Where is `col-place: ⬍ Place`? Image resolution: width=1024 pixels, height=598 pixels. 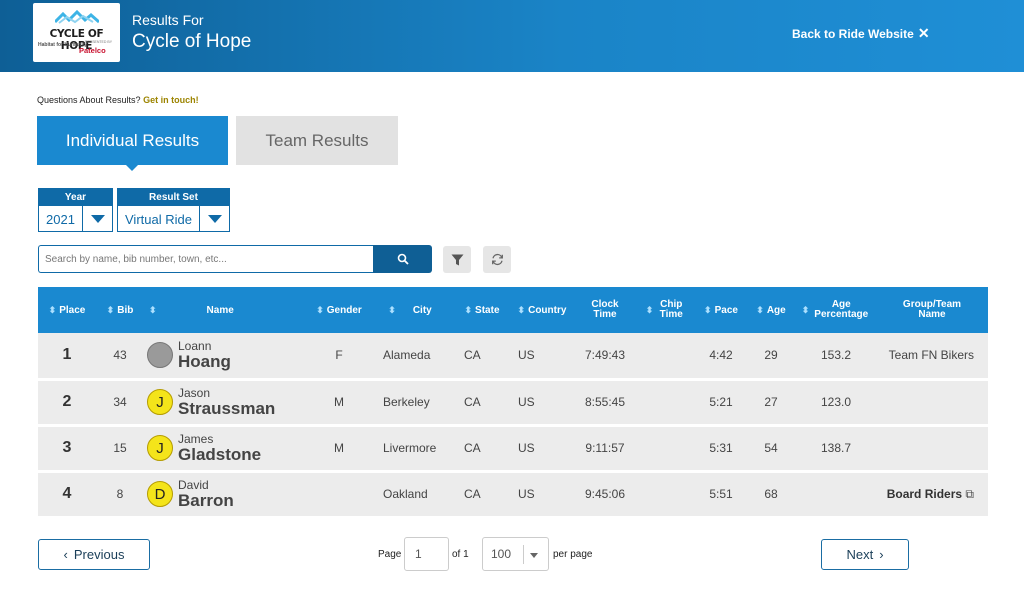
col-place: ⬍ Place is located at coordinates (67, 310).